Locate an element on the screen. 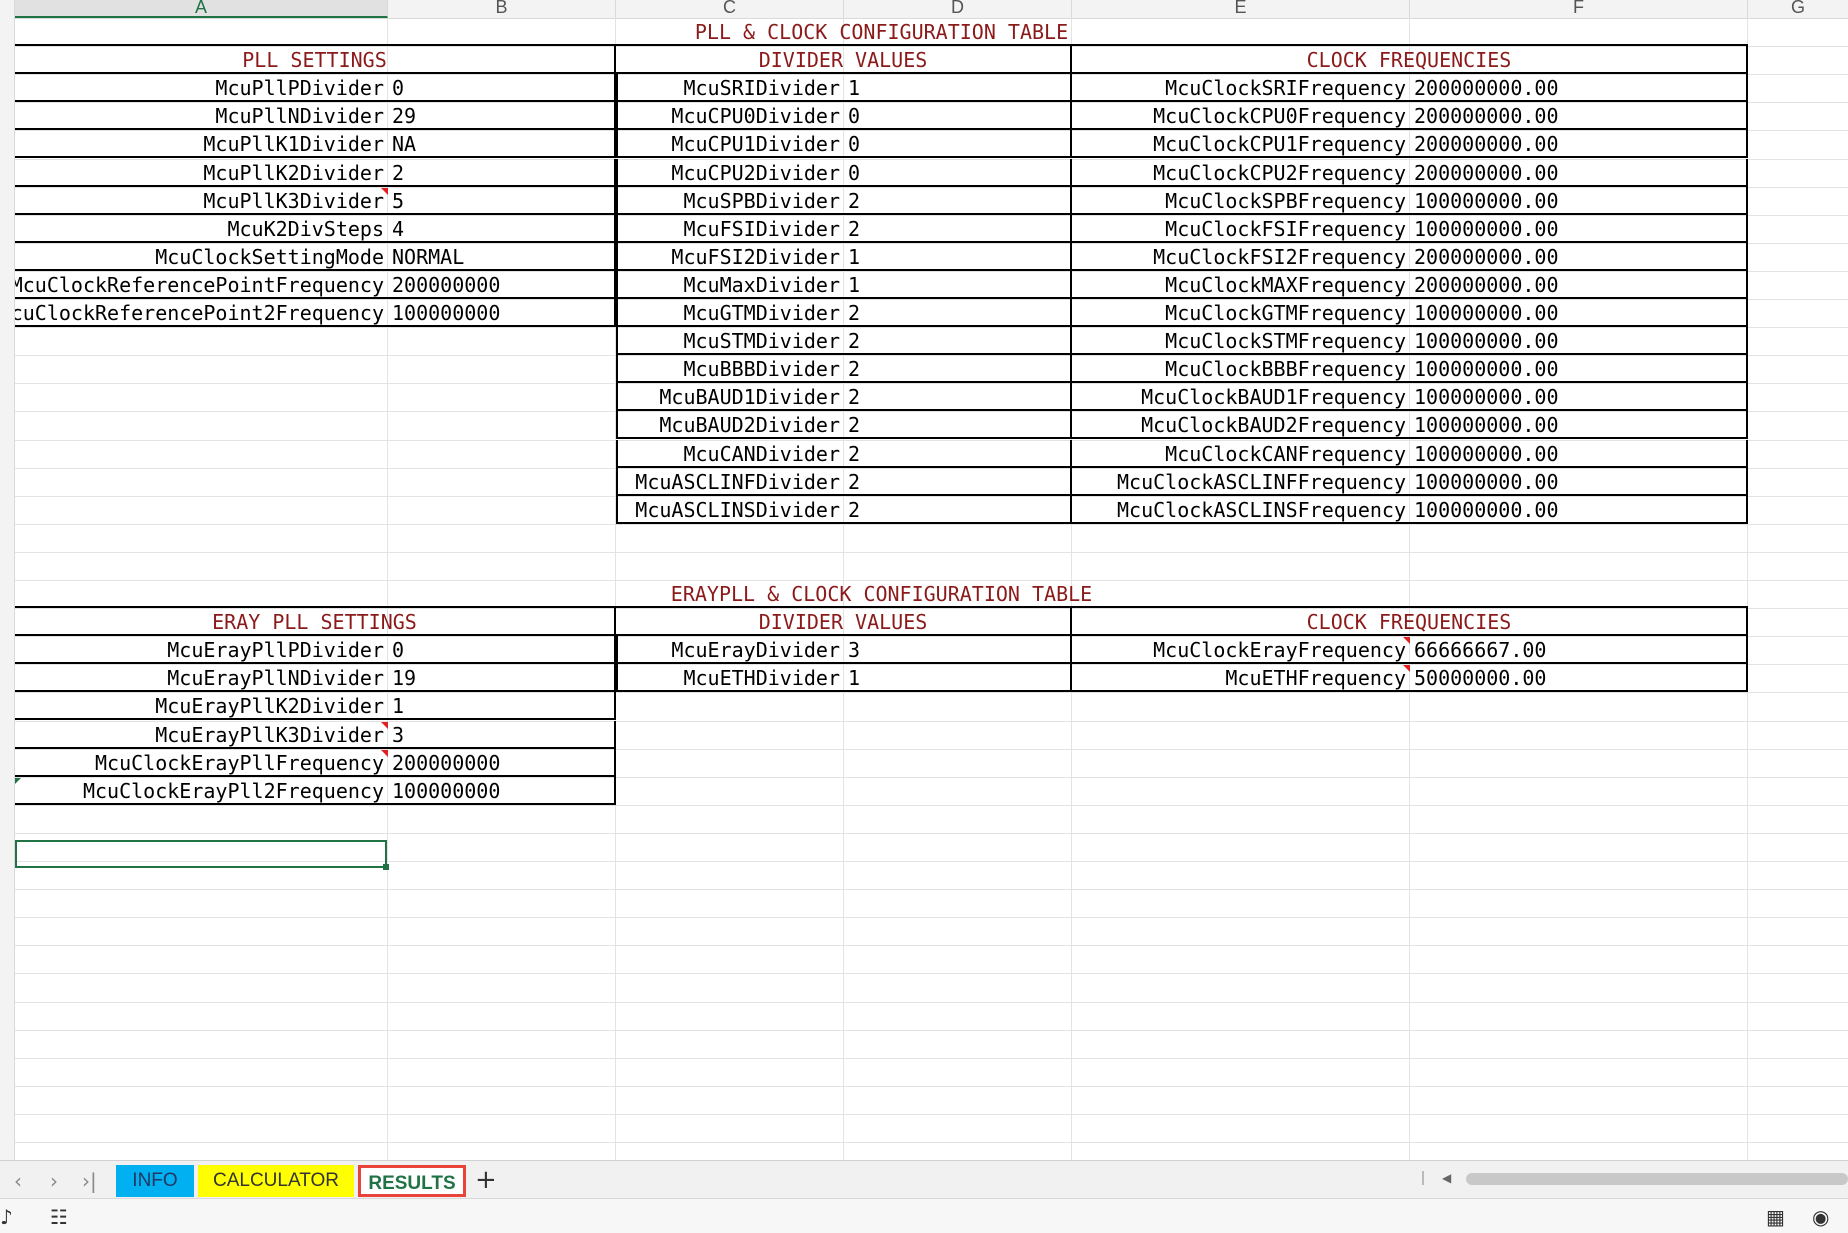 Image resolution: width=1848 pixels, height=1233 pixels. divider-value: 3 is located at coordinates (958, 650).